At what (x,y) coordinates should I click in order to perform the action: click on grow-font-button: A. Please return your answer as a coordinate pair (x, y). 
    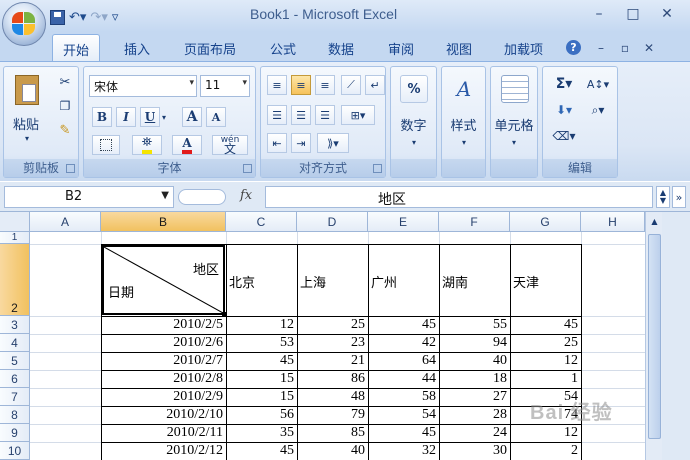
    Looking at the image, I should click on (192, 117).